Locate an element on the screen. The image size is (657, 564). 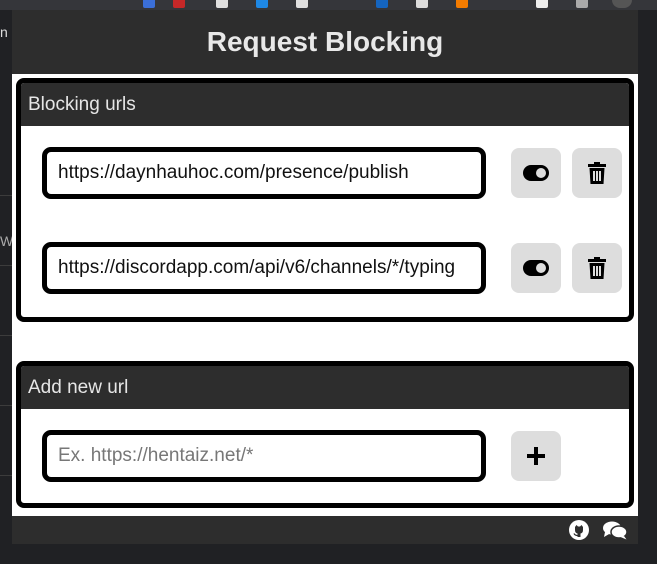
popup-title: Request Blocking is located at coordinates (325, 41).